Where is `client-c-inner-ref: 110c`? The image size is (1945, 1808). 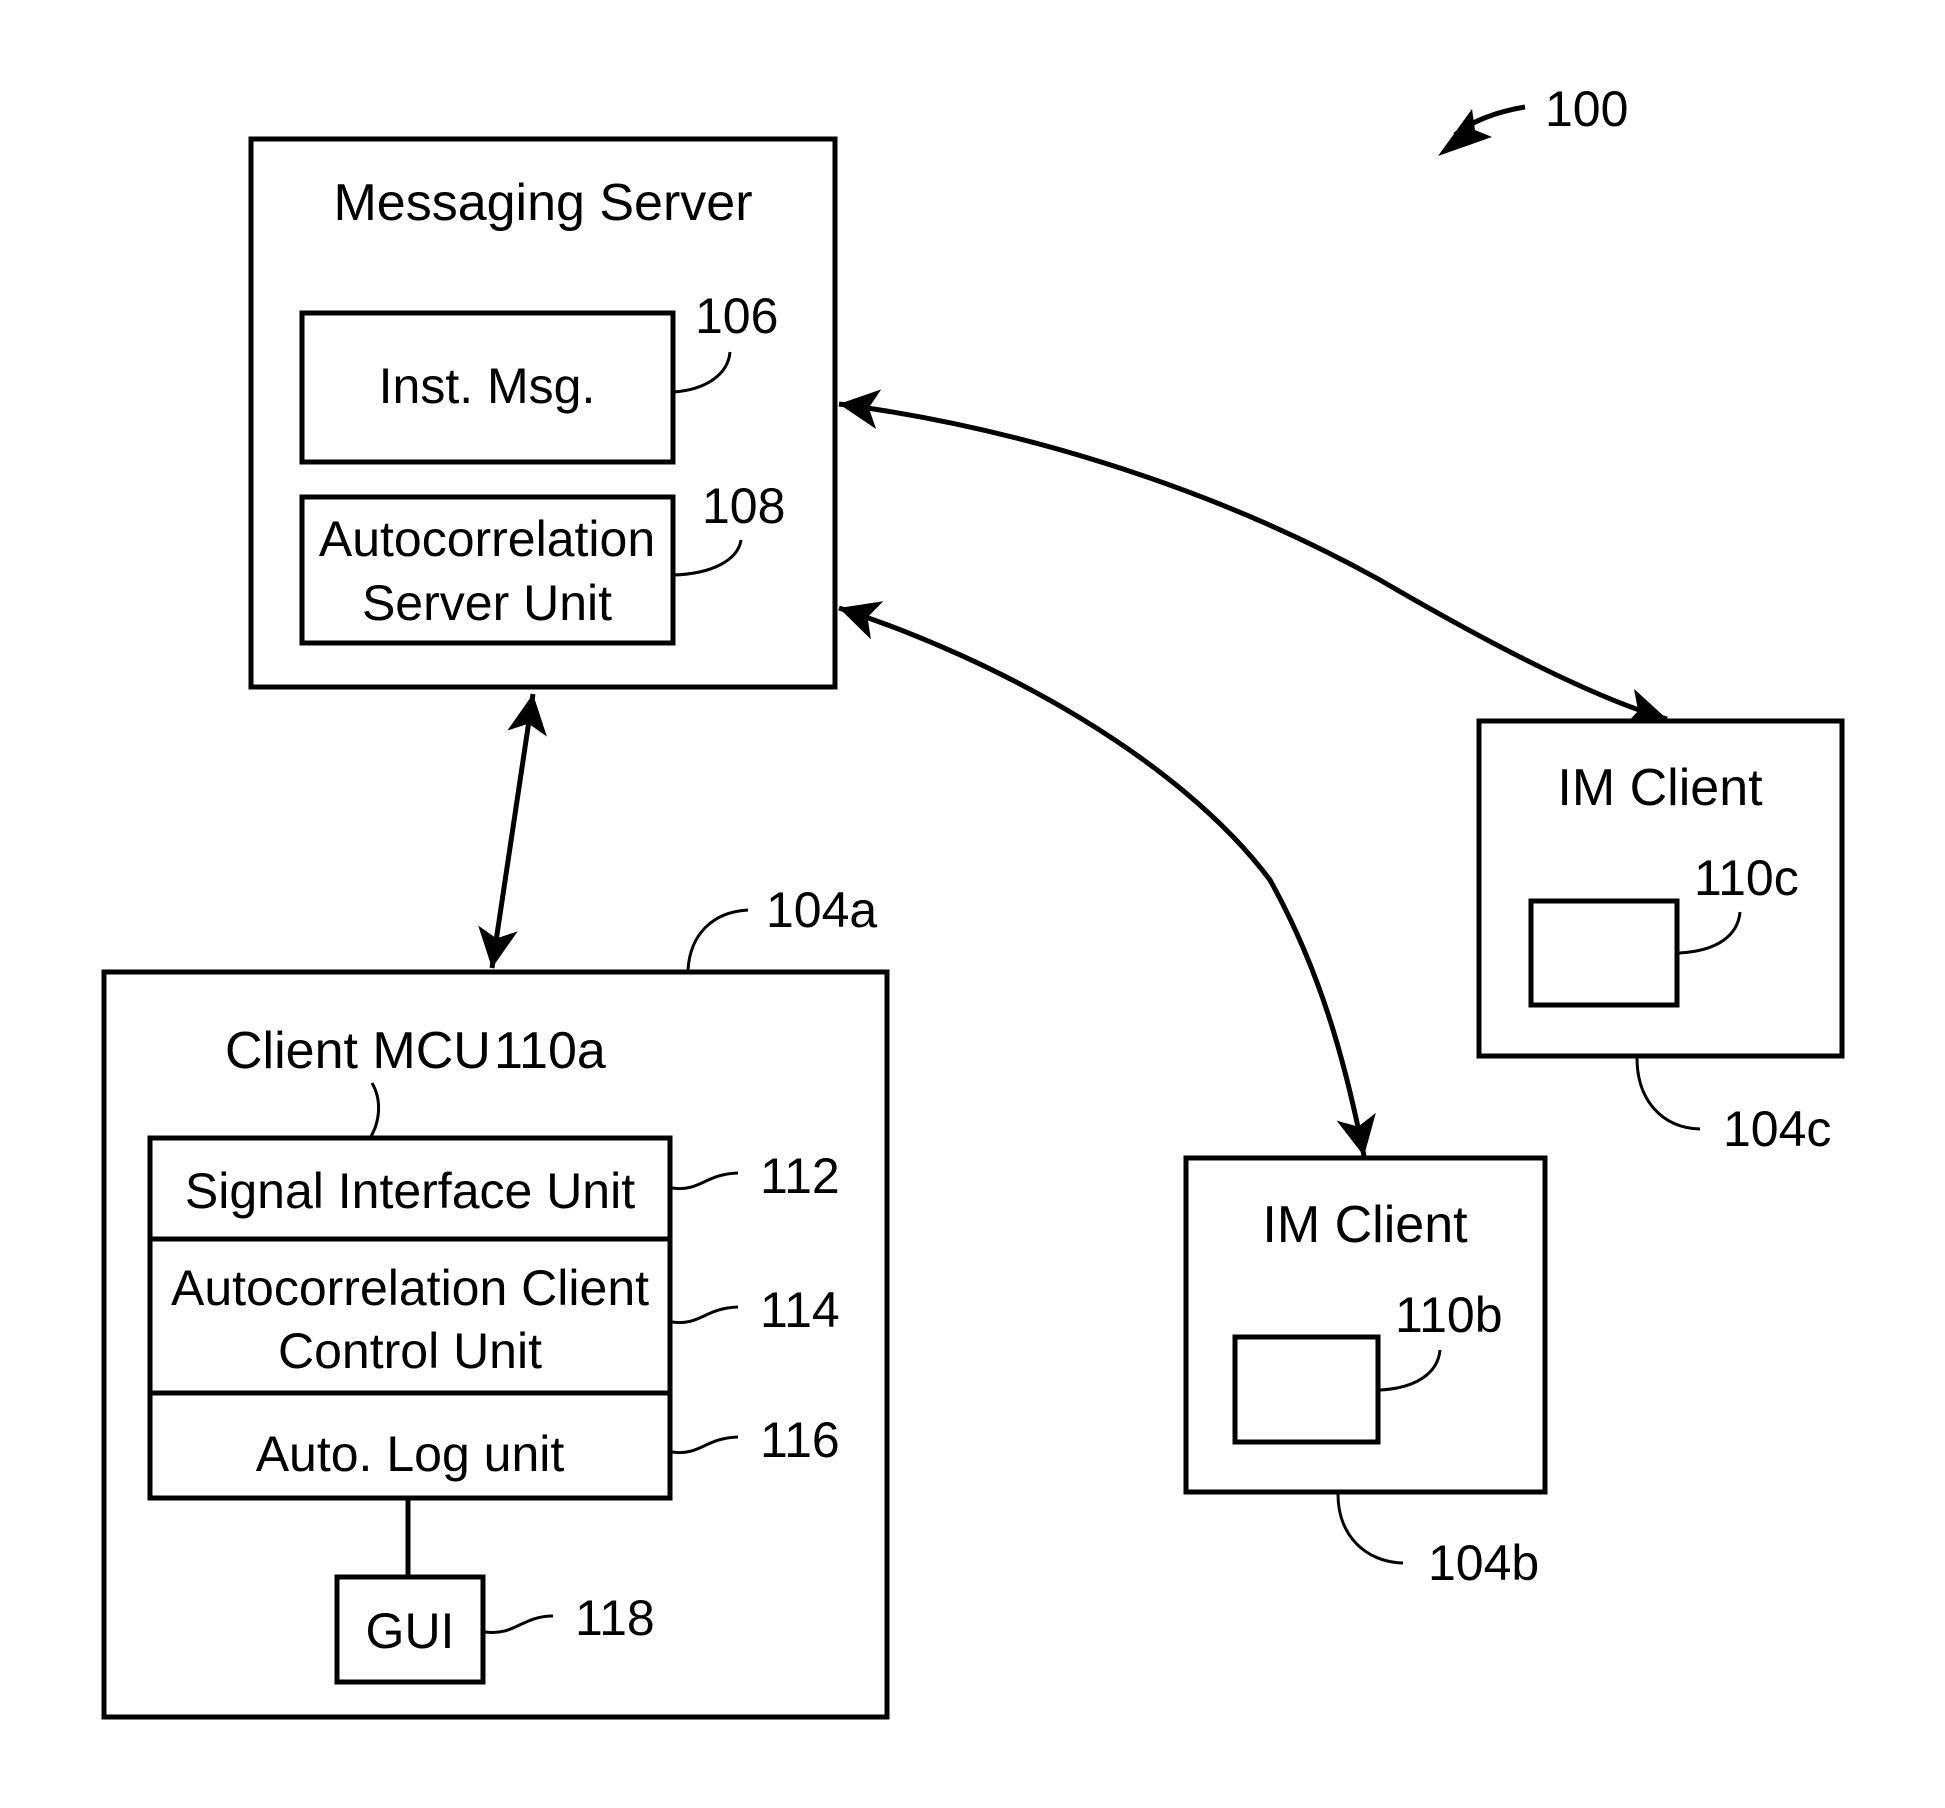
client-c-inner-ref: 110c is located at coordinates (1746, 878).